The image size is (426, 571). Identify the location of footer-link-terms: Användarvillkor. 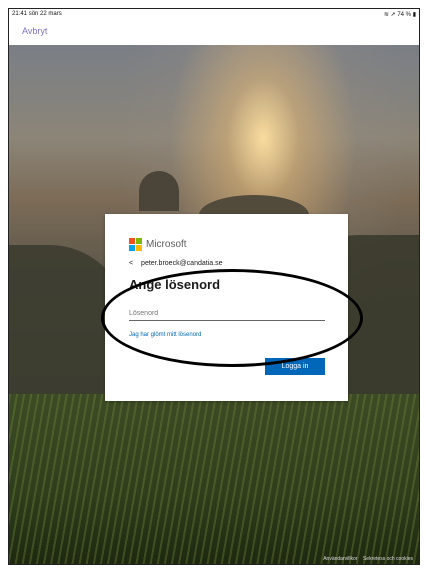
(340, 559).